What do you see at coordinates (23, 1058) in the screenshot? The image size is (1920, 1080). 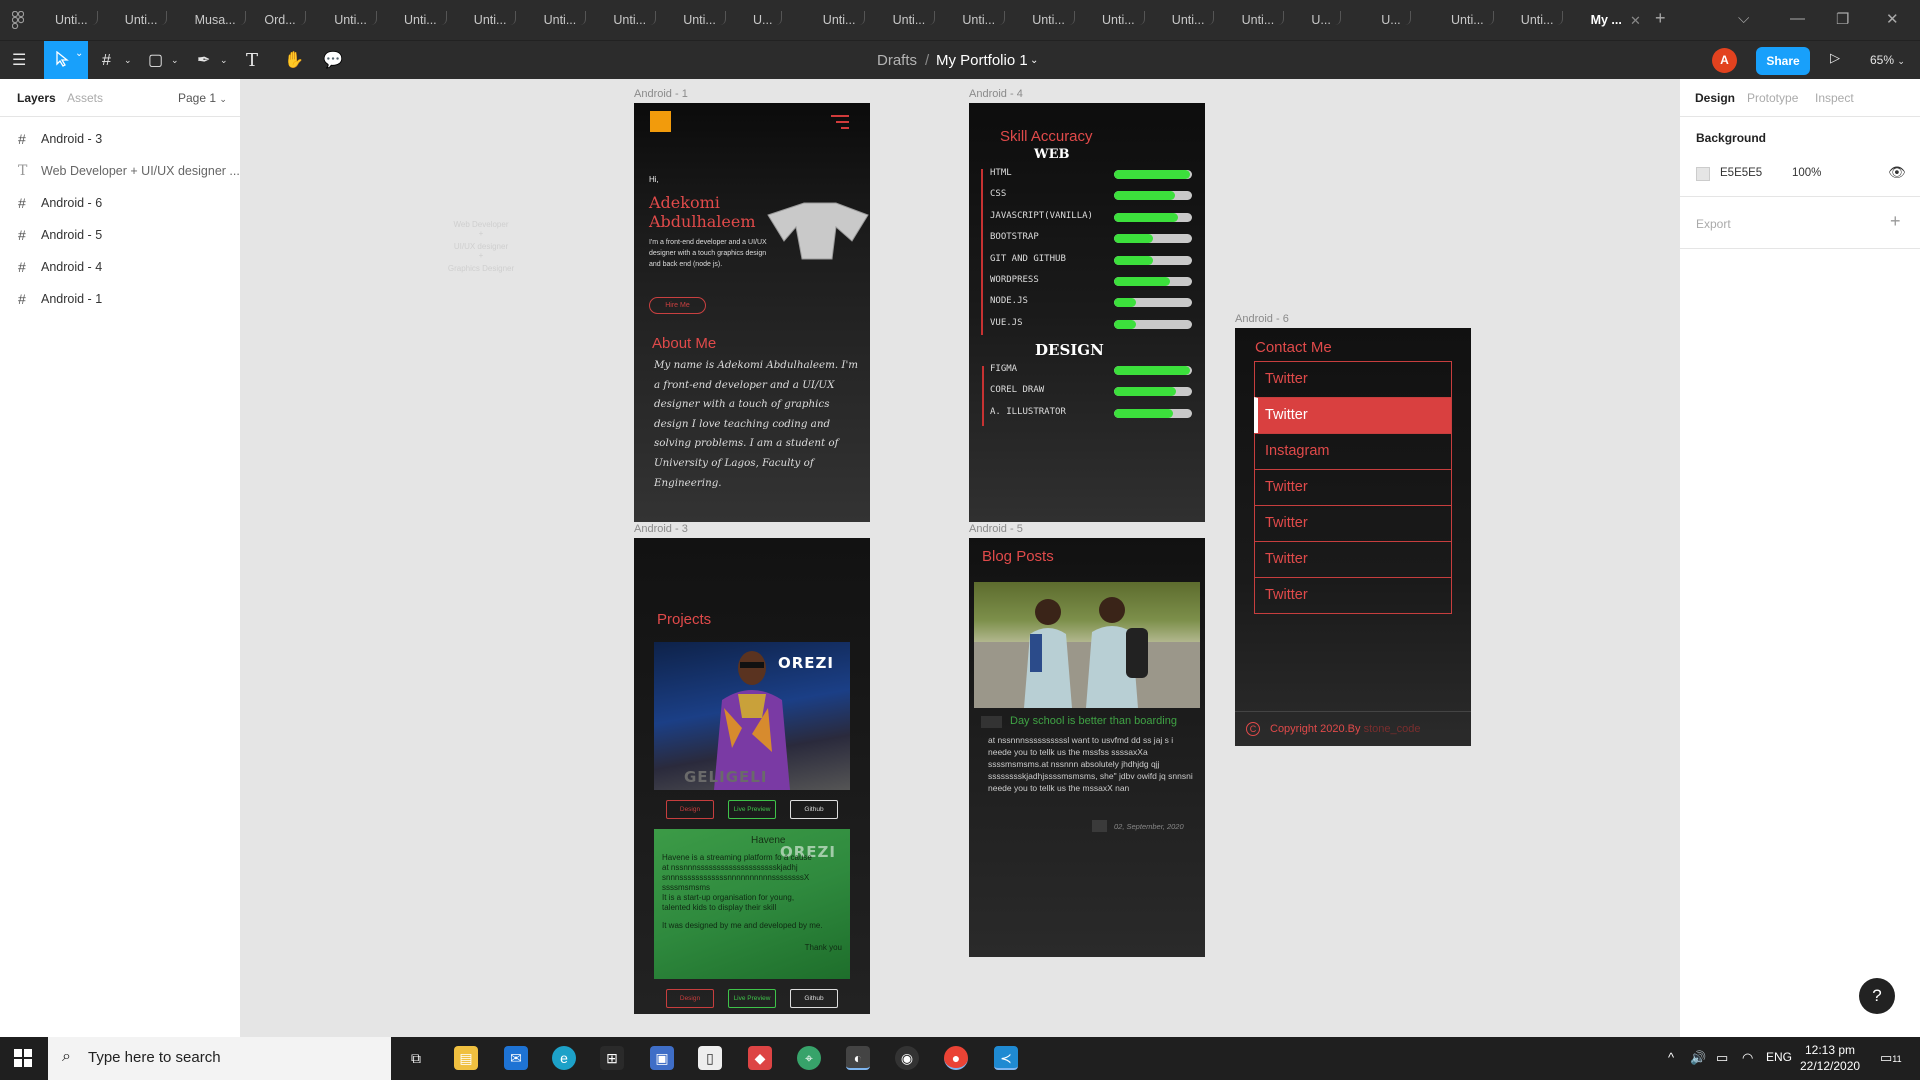 I see `windows-start-icon` at bounding box center [23, 1058].